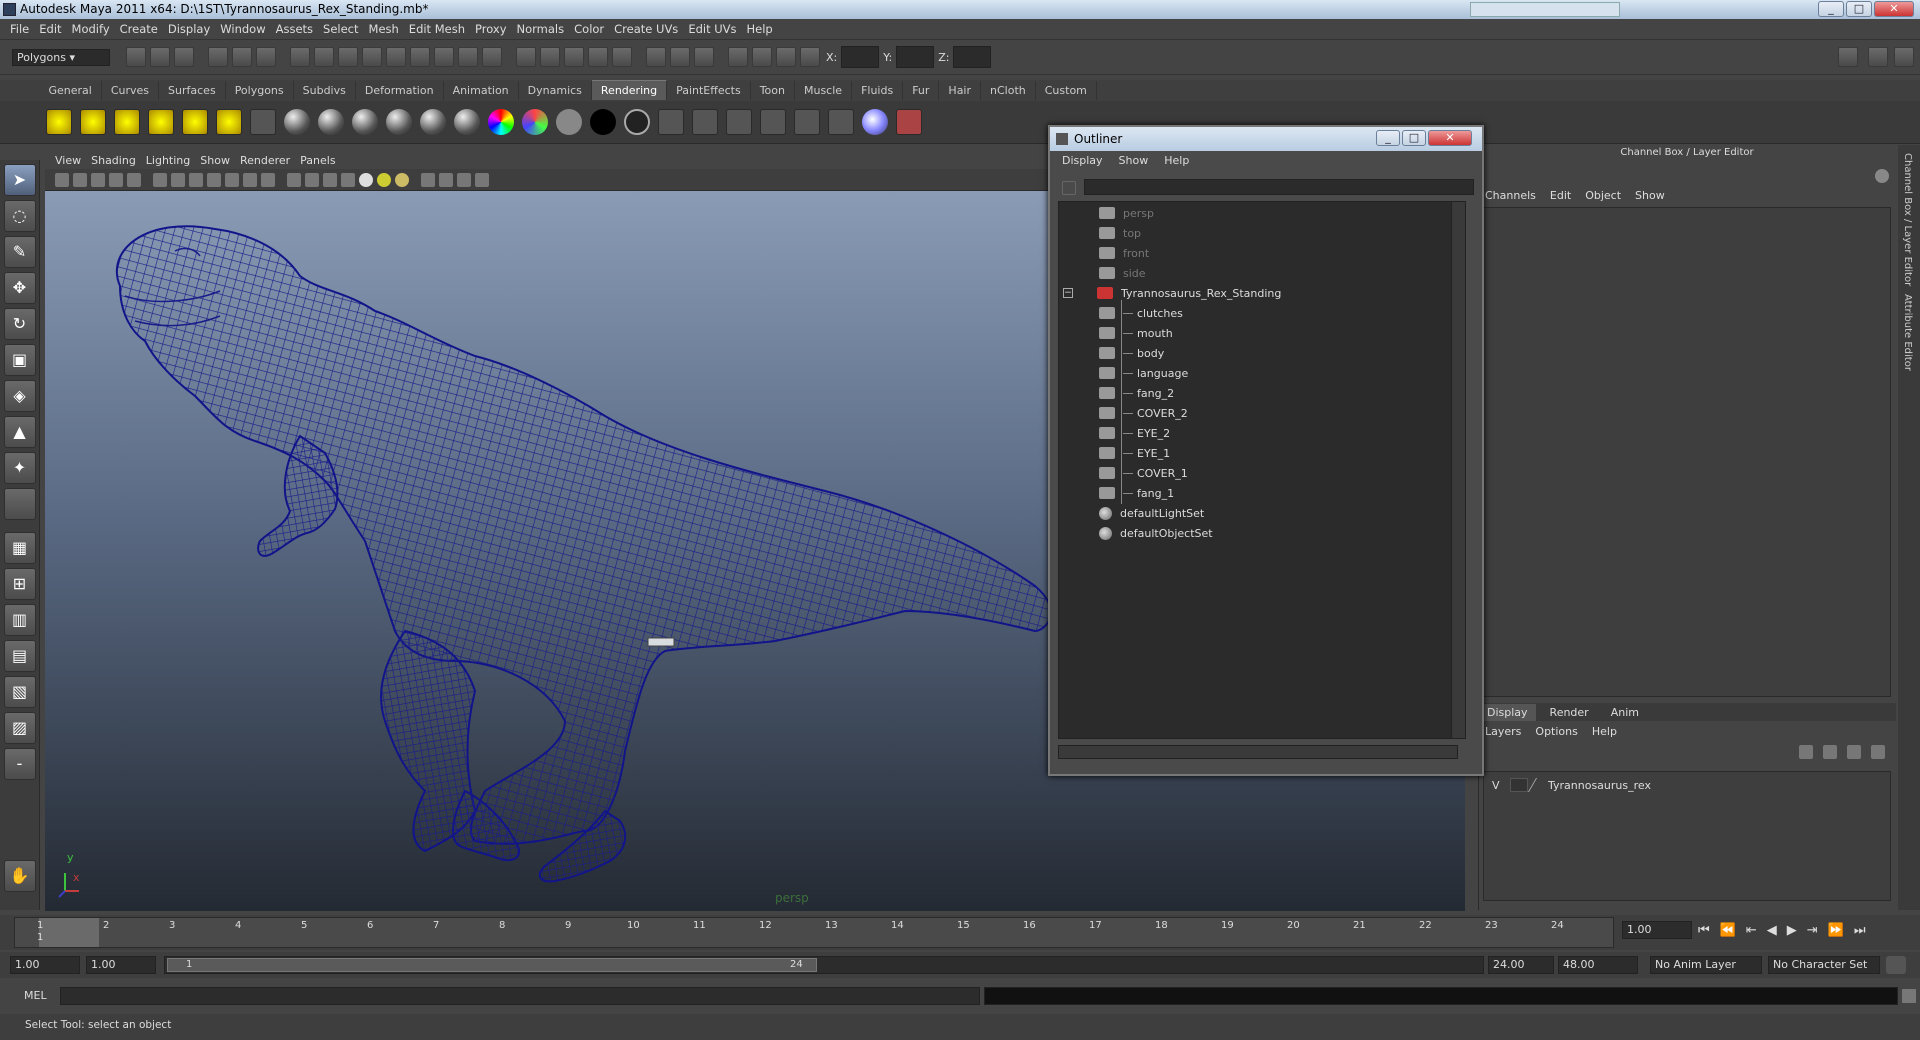 This screenshot has height=1040, width=1920. I want to click on shelf-tab-curves: Curves, so click(131, 90).